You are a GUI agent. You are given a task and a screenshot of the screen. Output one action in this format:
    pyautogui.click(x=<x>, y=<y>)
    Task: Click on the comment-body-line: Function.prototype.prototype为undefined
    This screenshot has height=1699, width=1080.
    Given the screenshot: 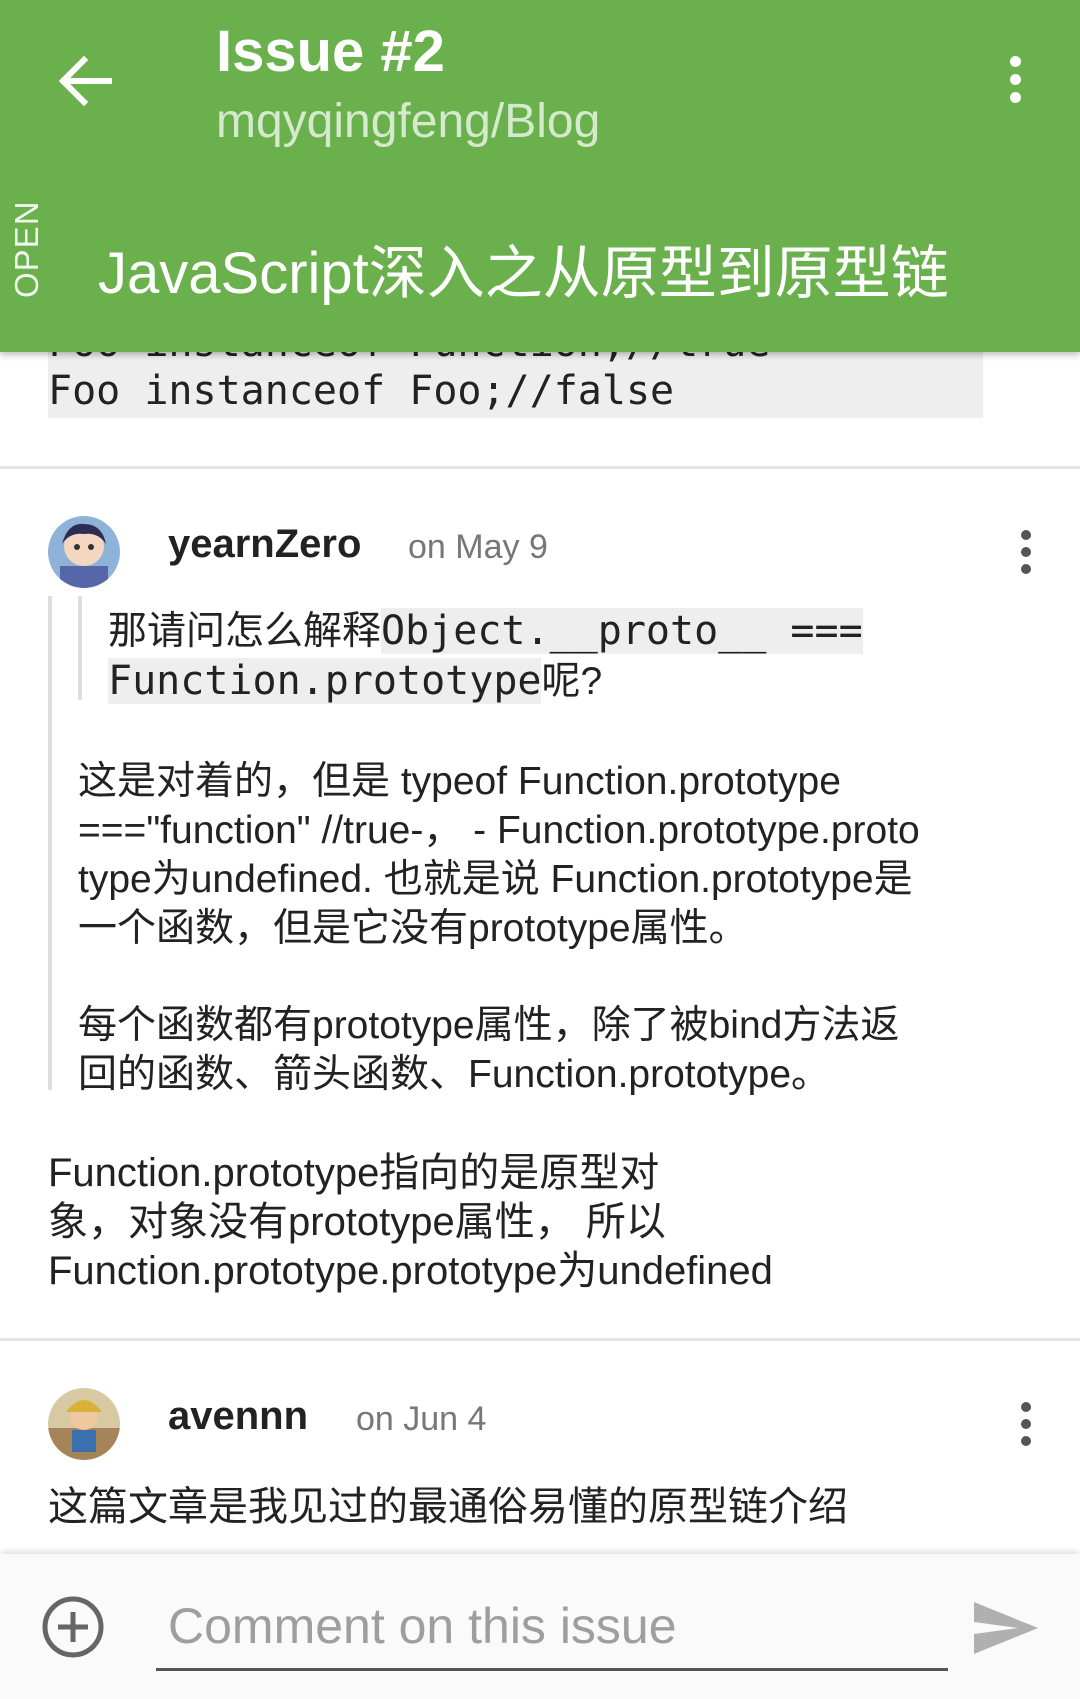 What is the action you would take?
    pyautogui.click(x=410, y=1271)
    